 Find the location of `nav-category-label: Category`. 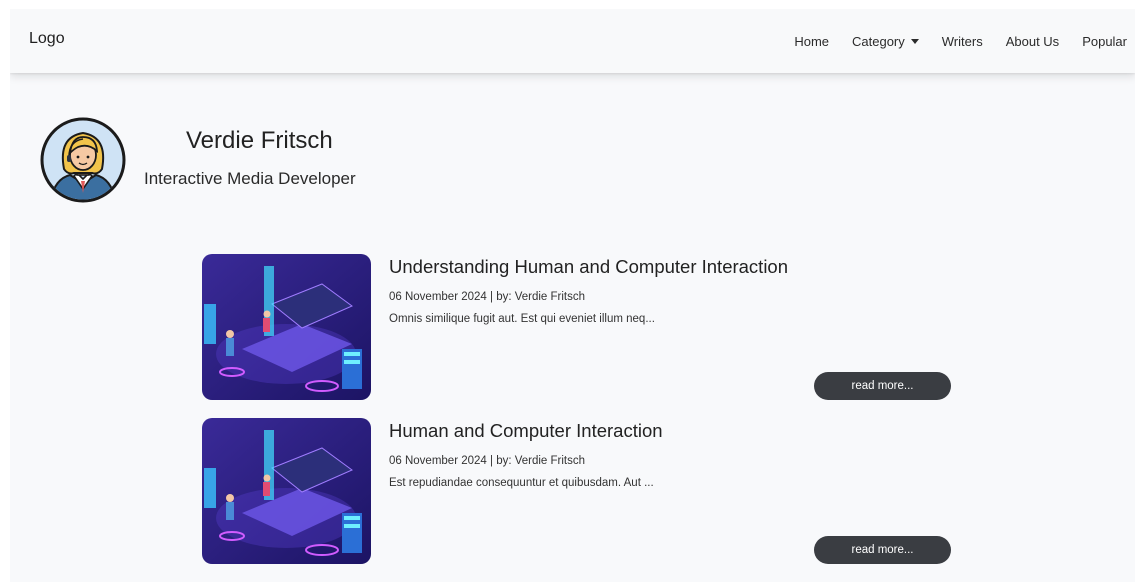

nav-category-label: Category is located at coordinates (878, 41).